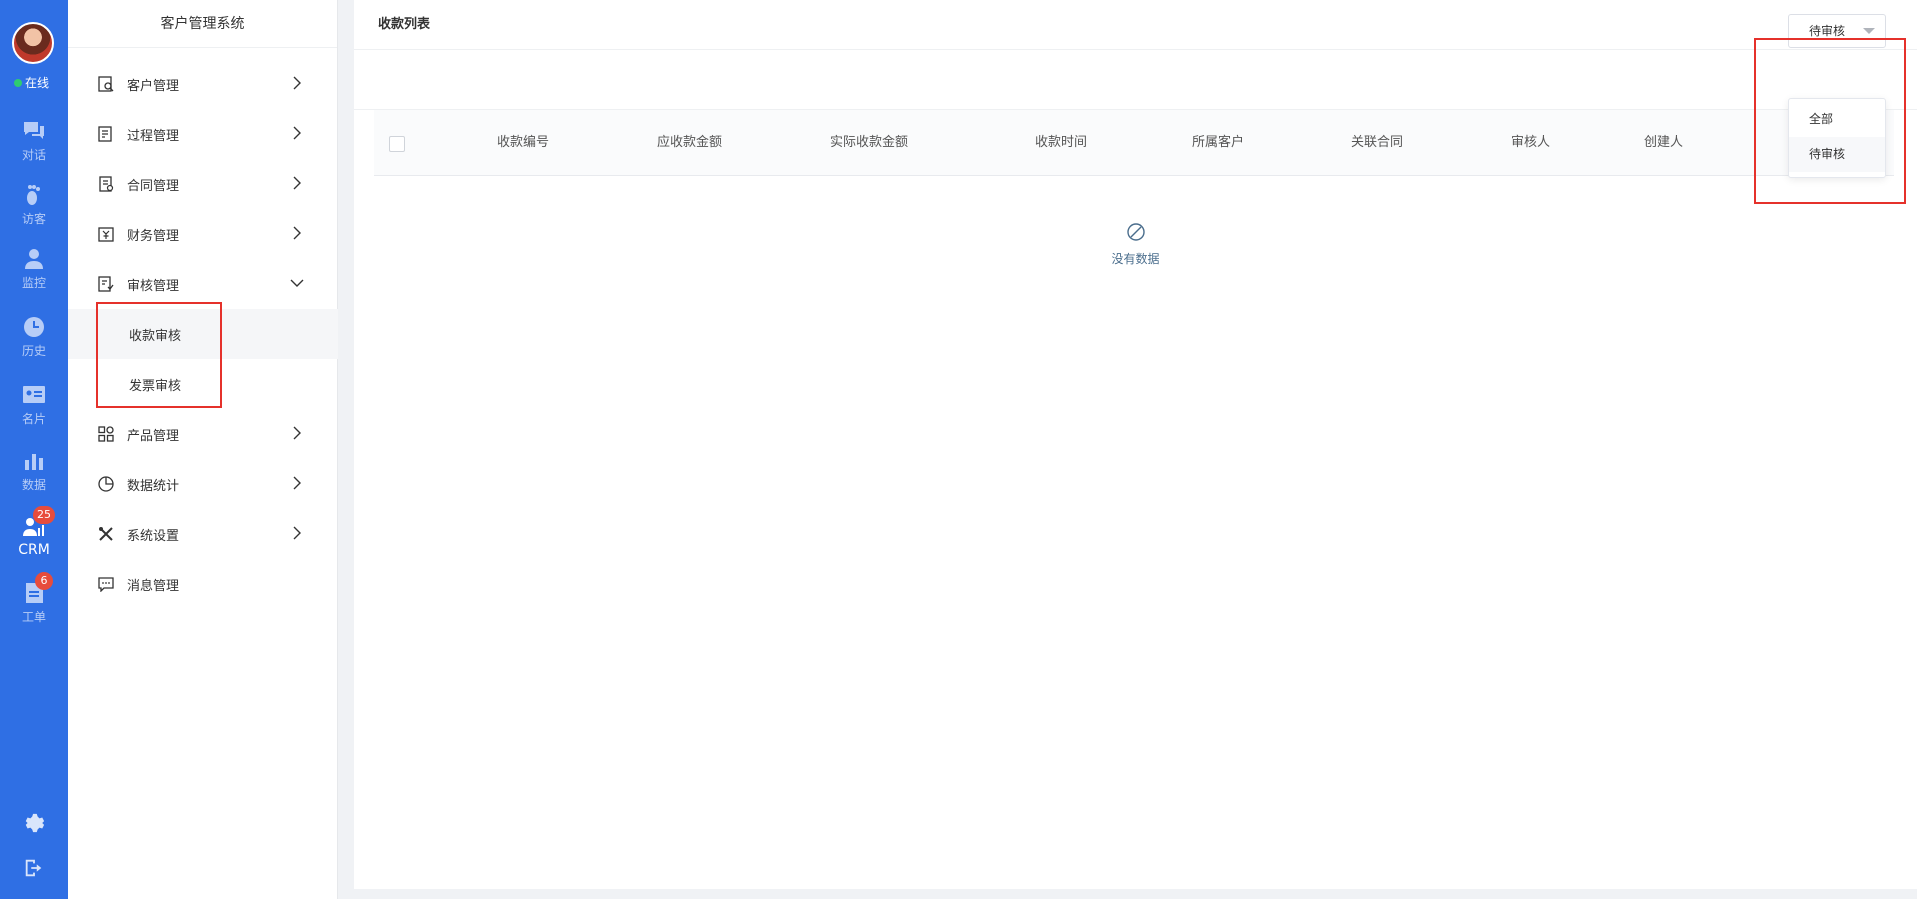 This screenshot has height=899, width=1917. I want to click on footprint-icon, so click(33, 195).